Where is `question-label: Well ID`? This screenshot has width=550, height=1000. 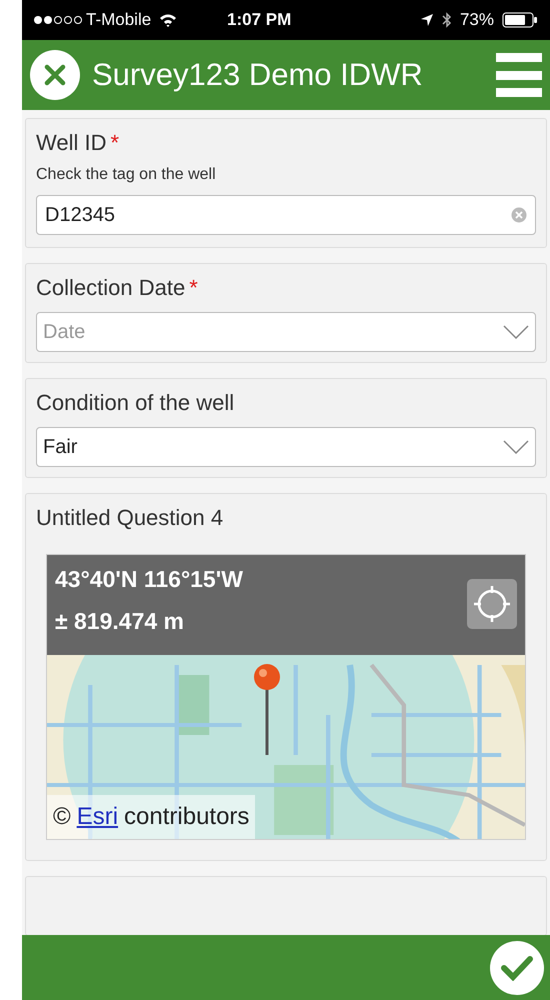 question-label: Well ID is located at coordinates (71, 142).